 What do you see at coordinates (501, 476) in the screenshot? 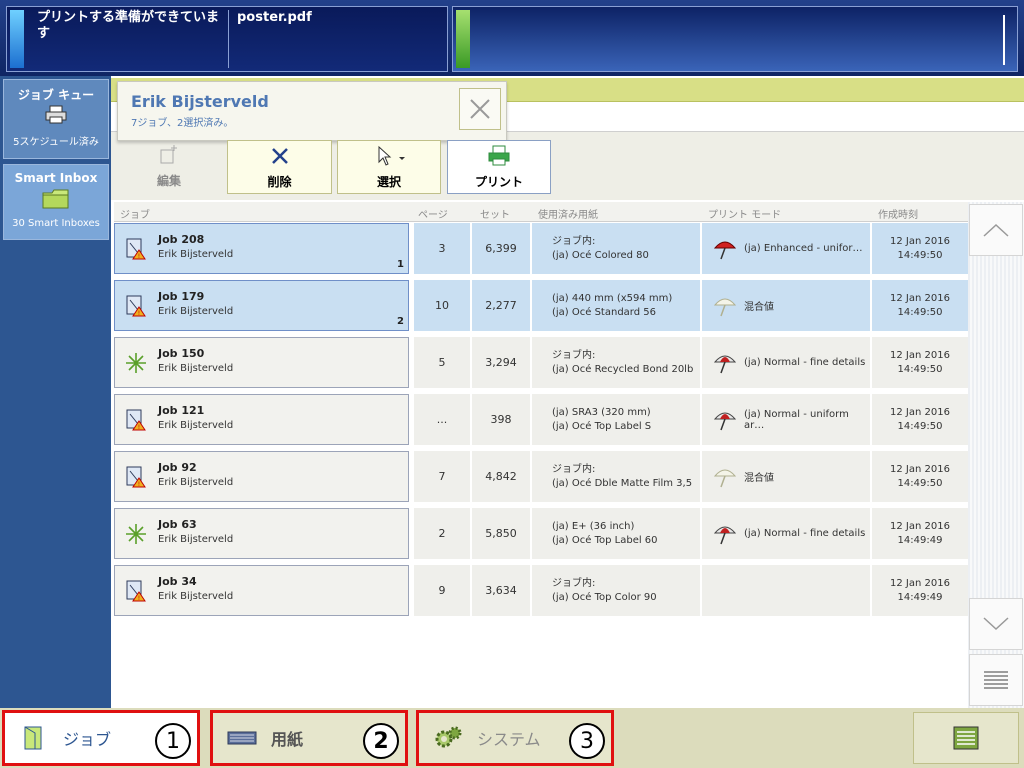
I see `sets-cell: 4,842` at bounding box center [501, 476].